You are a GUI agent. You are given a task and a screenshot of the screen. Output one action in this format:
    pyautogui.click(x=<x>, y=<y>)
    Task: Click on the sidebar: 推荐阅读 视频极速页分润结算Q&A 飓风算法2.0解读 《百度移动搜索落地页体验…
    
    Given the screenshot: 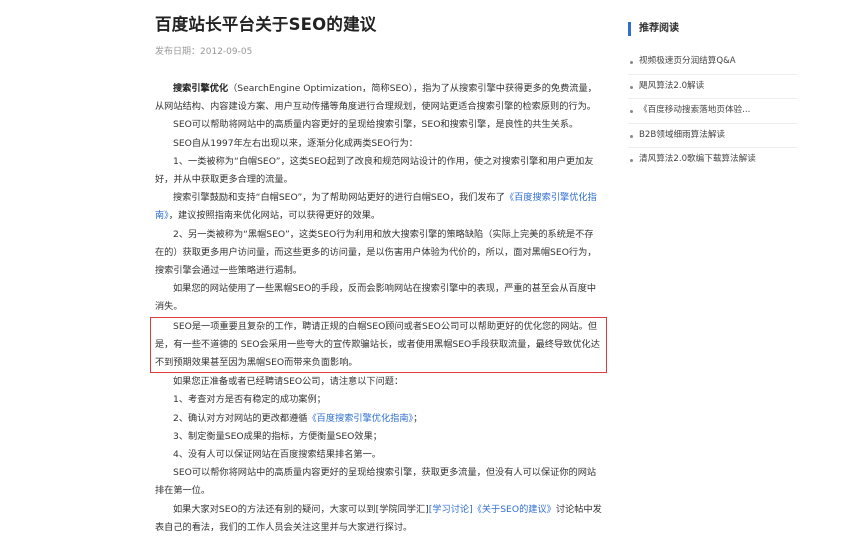 What is the action you would take?
    pyautogui.click(x=713, y=97)
    